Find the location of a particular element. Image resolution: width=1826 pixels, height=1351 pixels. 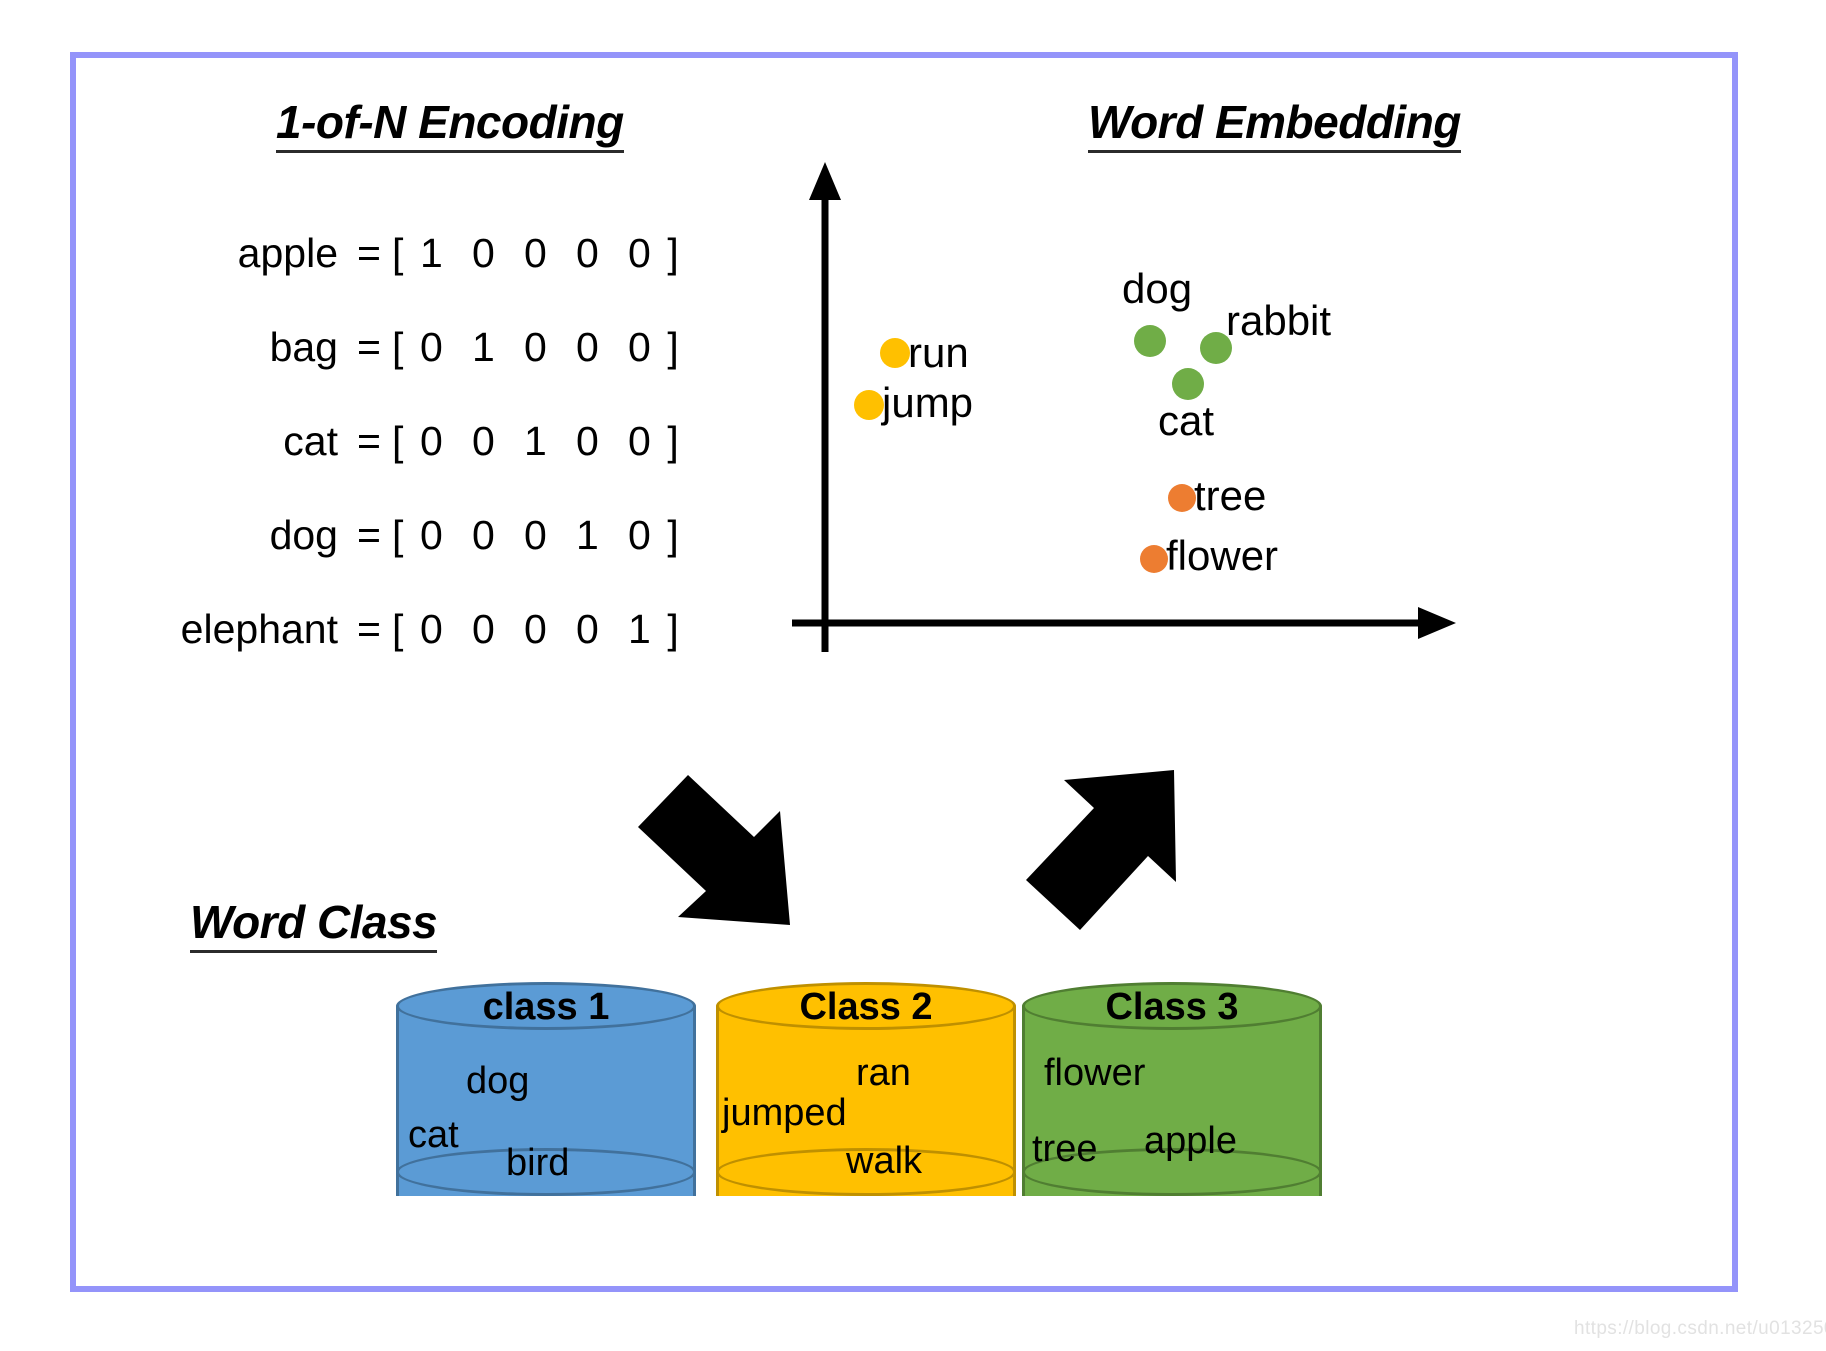

scatter-point-flower is located at coordinates (1154, 559).